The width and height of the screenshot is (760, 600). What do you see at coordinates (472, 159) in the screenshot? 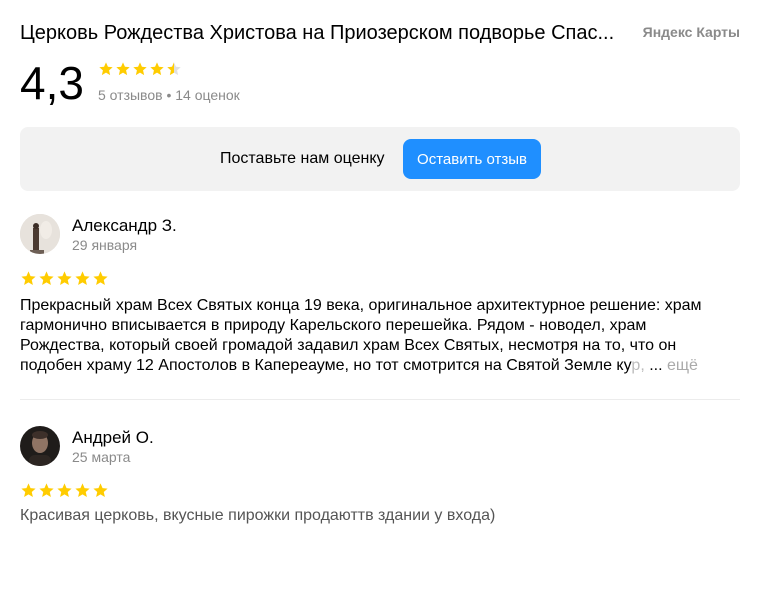
I see `leave-review-button: Оставить отзыв` at bounding box center [472, 159].